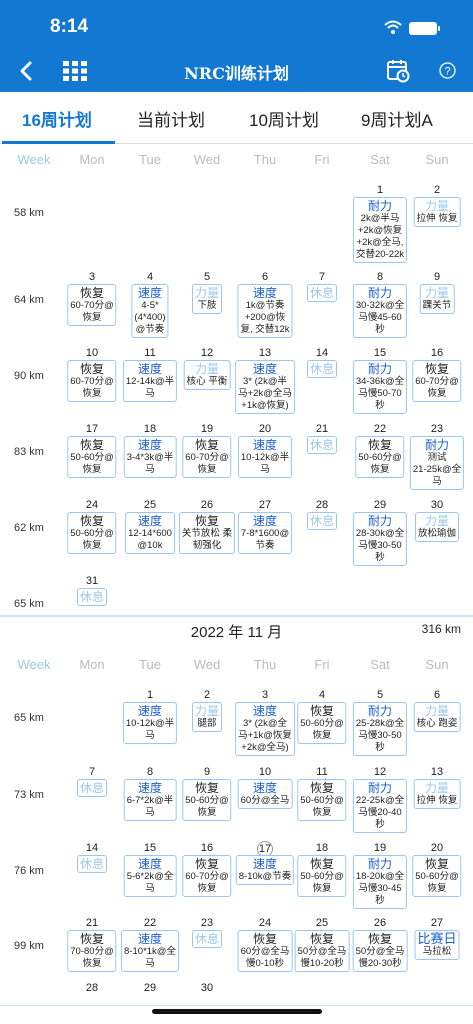 The height and width of the screenshot is (1024, 473). What do you see at coordinates (150, 457) in the screenshot?
I see `workout-card-speed: 速度 3-4*3k@半马` at bounding box center [150, 457].